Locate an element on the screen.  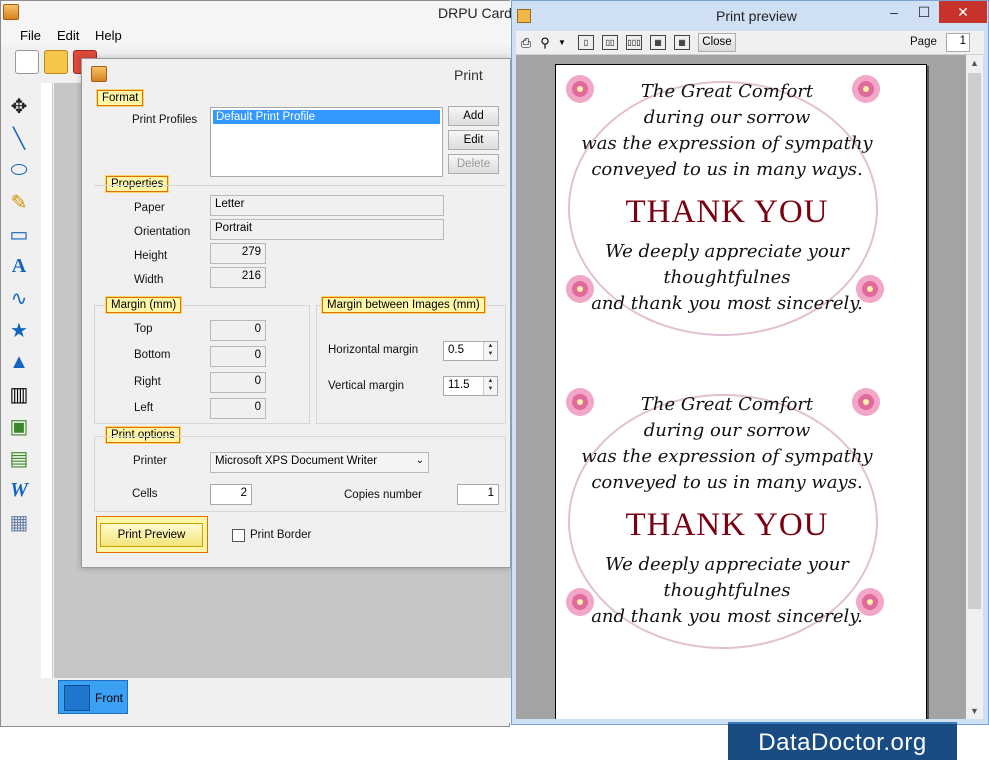
preview-scrollbar: ▲ ▼ is located at coordinates (974, 387).